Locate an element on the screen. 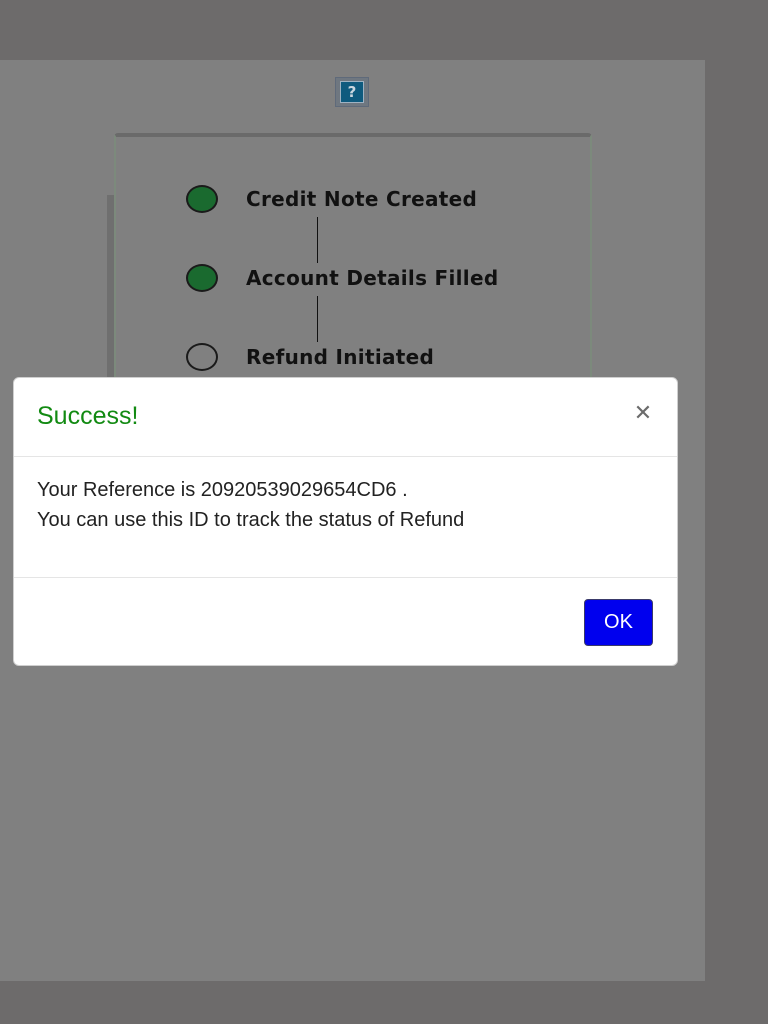 This screenshot has width=768, height=1024. dialog-footer: OK is located at coordinates (345, 621).